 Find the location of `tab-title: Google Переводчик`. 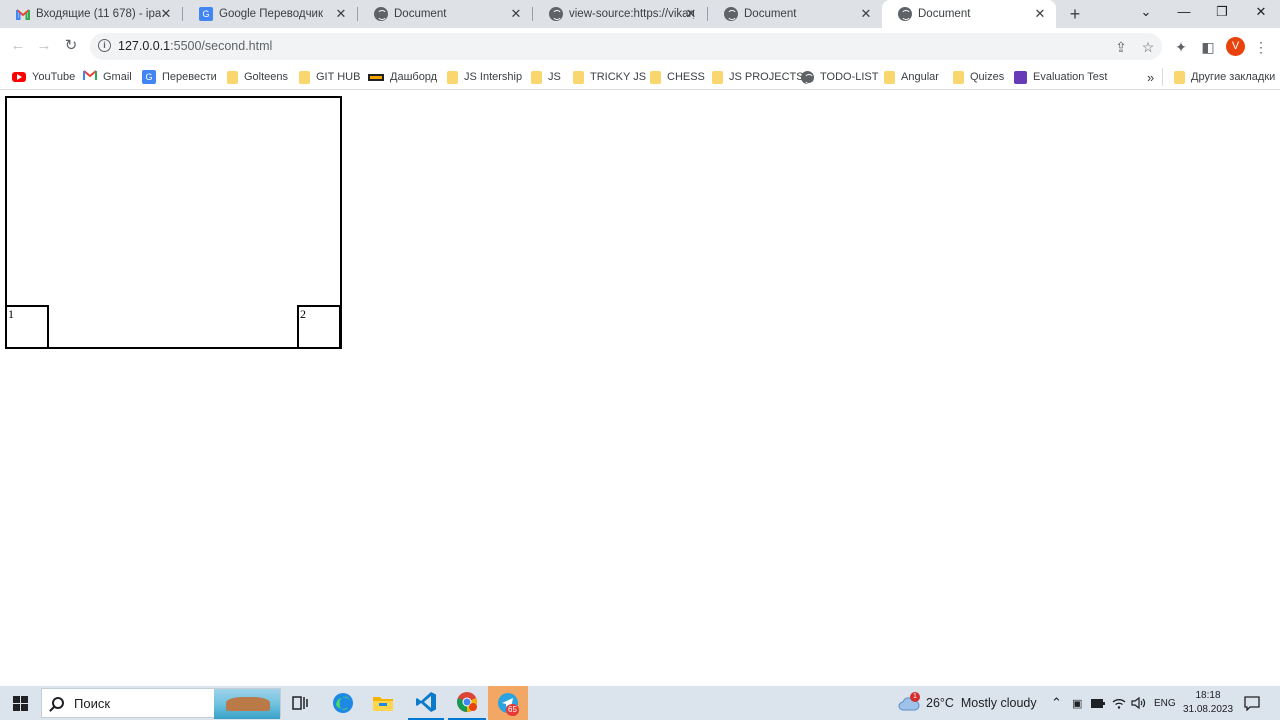

tab-title: Google Переводчик is located at coordinates (271, 14).